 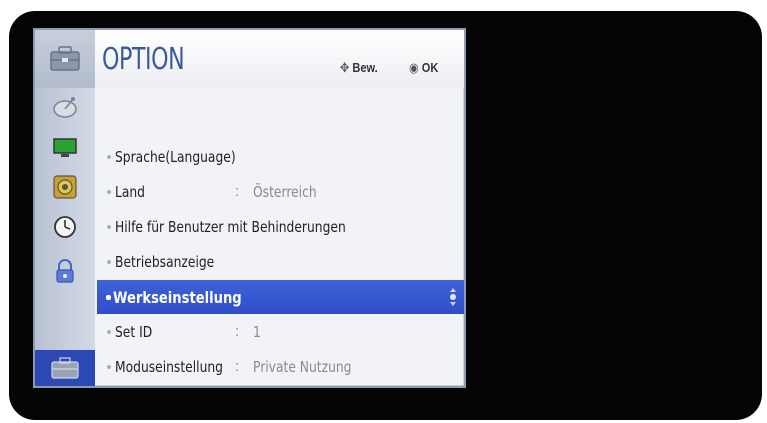 What do you see at coordinates (430, 67) in the screenshot?
I see `ok-hint-label: OK` at bounding box center [430, 67].